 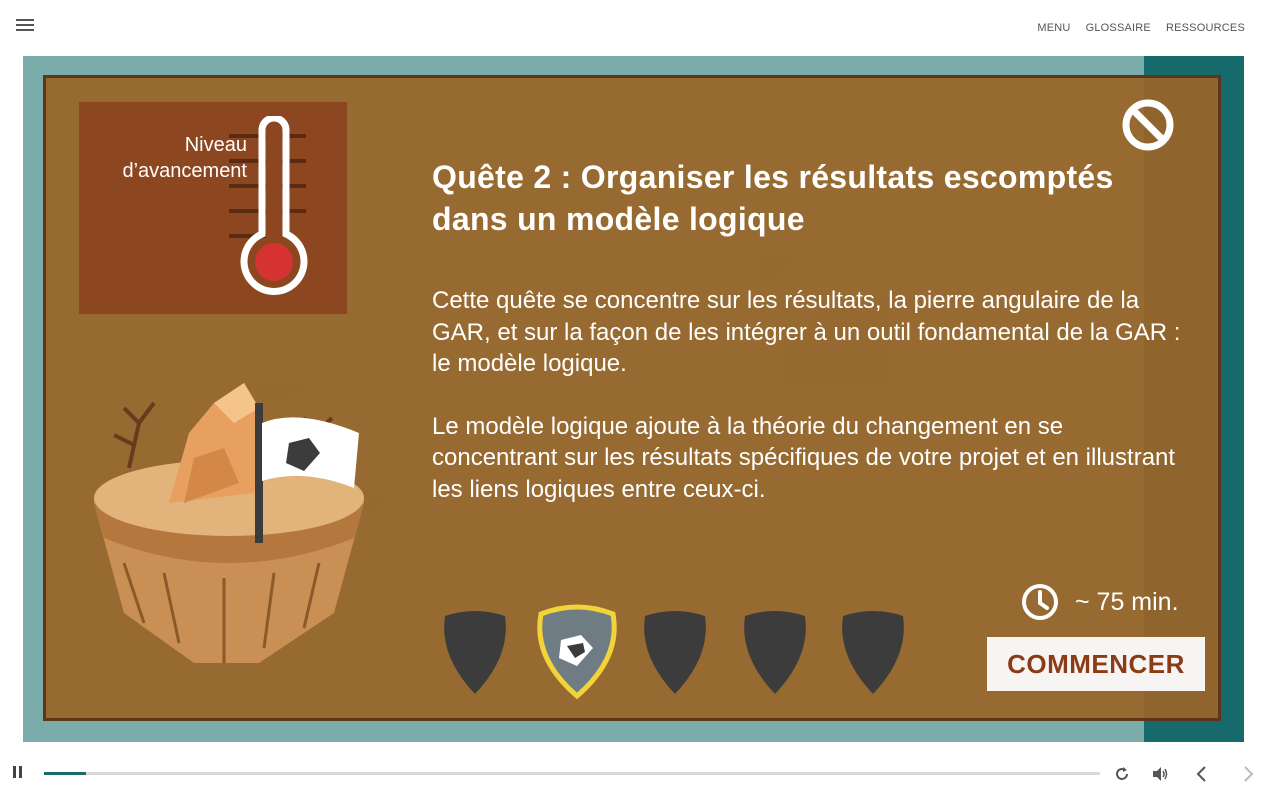 I want to click on pause-button, so click(x=19, y=773).